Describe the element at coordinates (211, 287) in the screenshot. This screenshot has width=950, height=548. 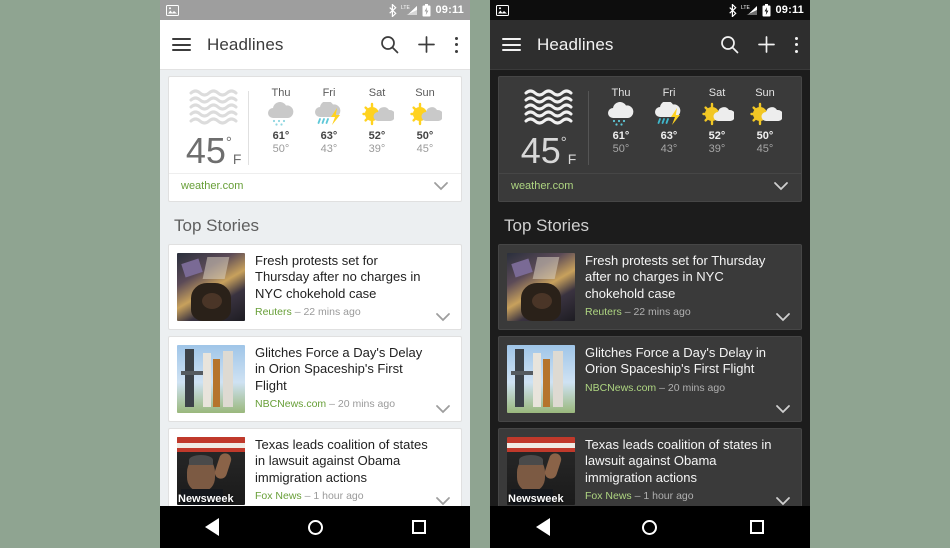
I see `protest-photo` at that location.